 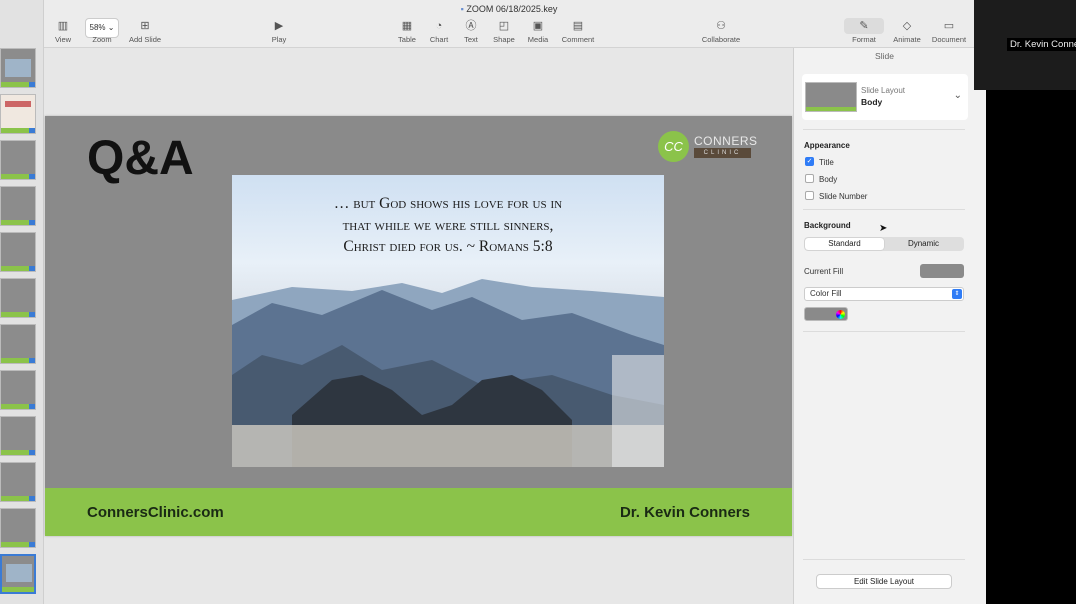 I want to click on collaborate-icon: ⚇, so click(x=721, y=26).